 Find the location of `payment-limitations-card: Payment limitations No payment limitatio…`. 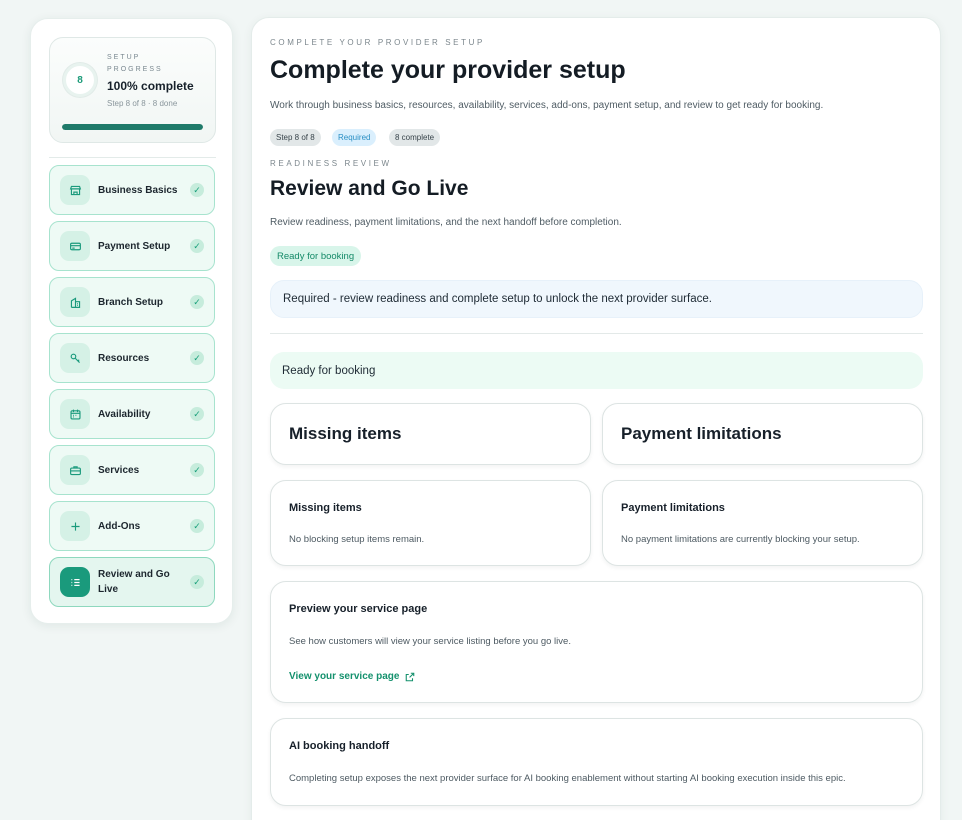

payment-limitations-card: Payment limitations No payment limitatio… is located at coordinates (762, 523).